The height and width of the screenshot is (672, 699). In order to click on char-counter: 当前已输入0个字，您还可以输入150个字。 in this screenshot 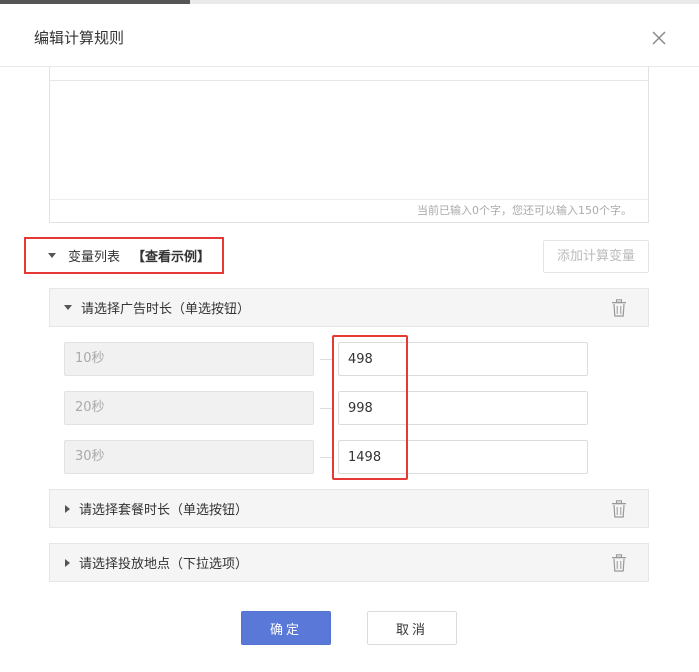, I will do `click(349, 210)`.